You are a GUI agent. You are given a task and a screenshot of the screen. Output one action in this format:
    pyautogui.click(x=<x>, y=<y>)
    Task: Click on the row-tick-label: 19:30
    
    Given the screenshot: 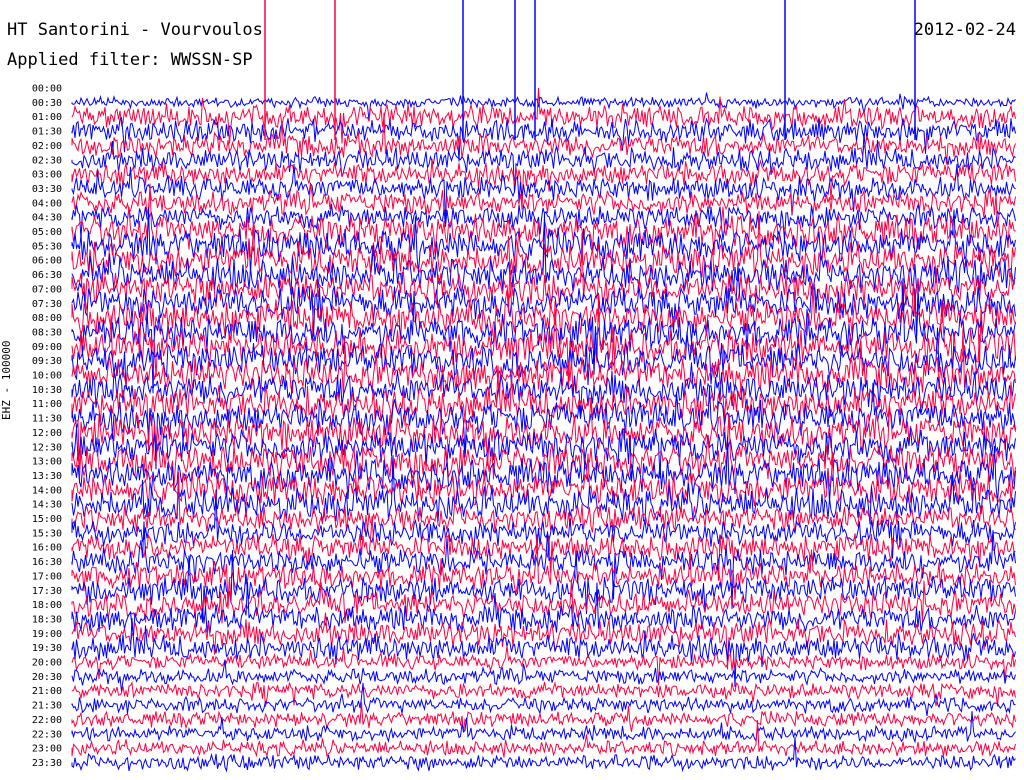 What is the action you would take?
    pyautogui.click(x=47, y=648)
    